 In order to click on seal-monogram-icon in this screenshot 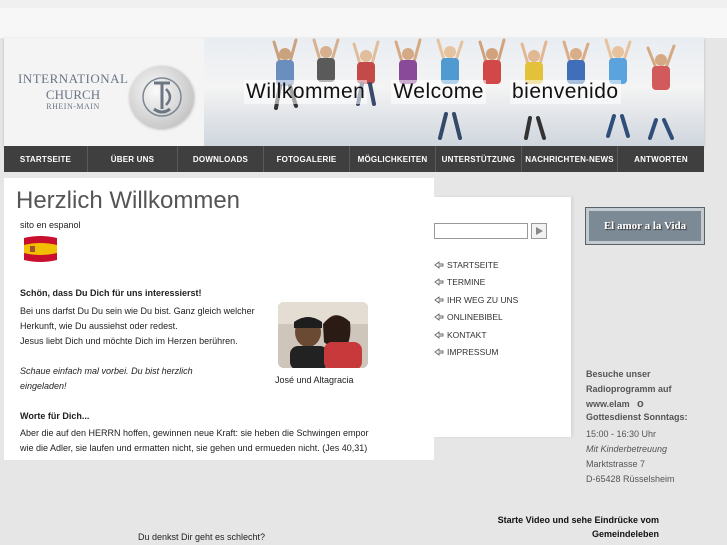, I will do `click(162, 97)`.